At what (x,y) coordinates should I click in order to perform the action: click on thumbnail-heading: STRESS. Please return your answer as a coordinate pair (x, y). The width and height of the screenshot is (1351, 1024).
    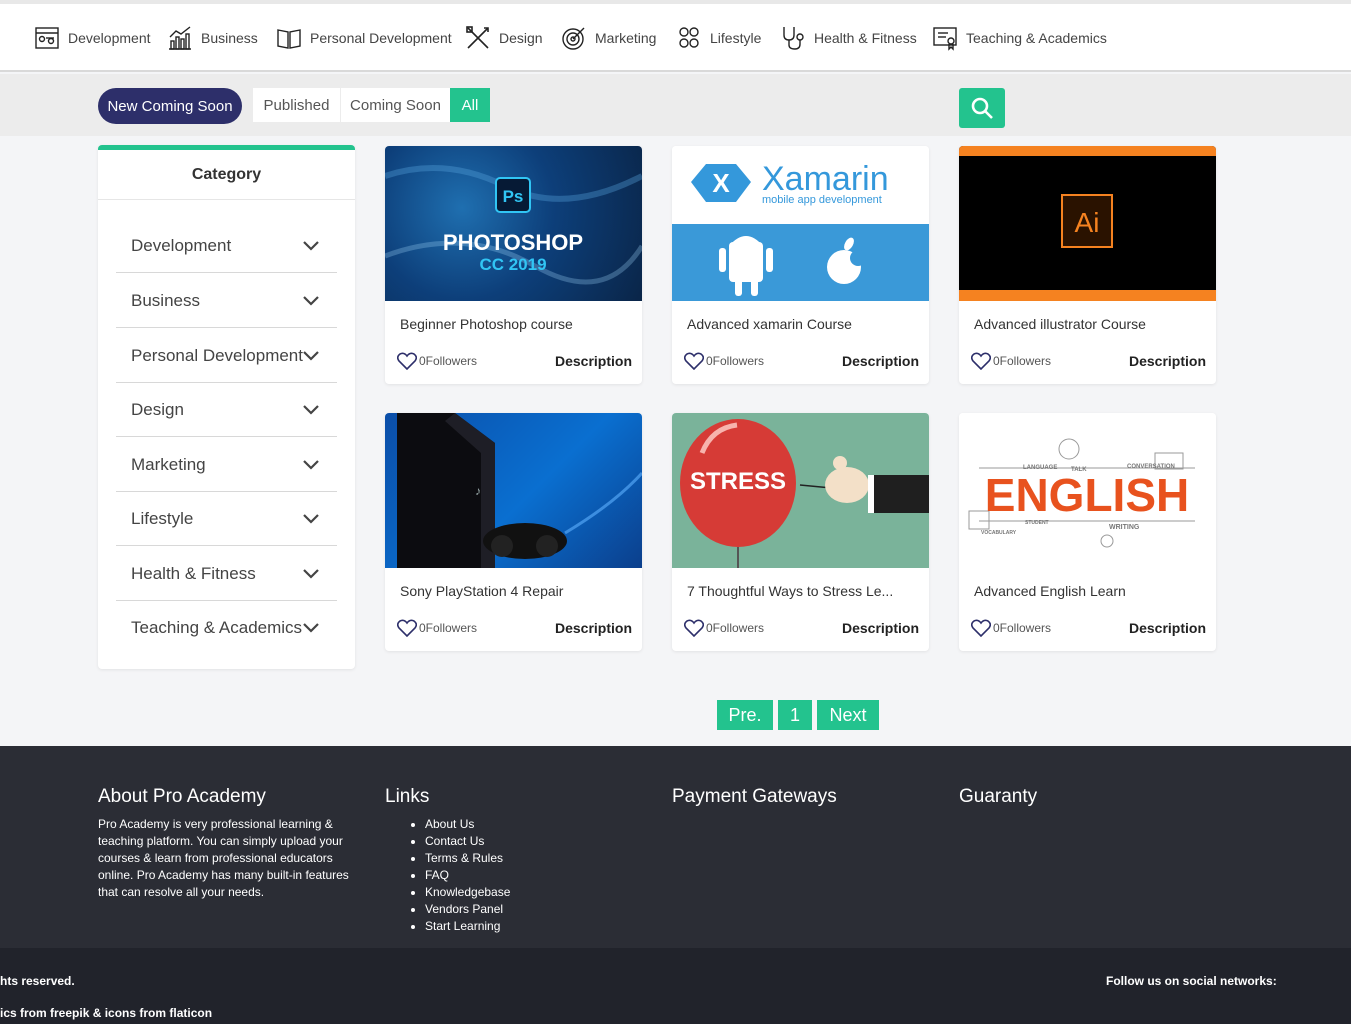
    Looking at the image, I should click on (738, 481).